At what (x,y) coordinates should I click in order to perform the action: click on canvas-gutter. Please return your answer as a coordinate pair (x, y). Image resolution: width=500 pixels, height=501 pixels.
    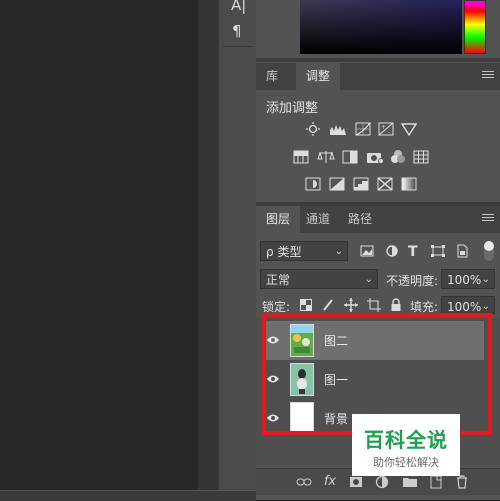
    Looking at the image, I should click on (208, 250).